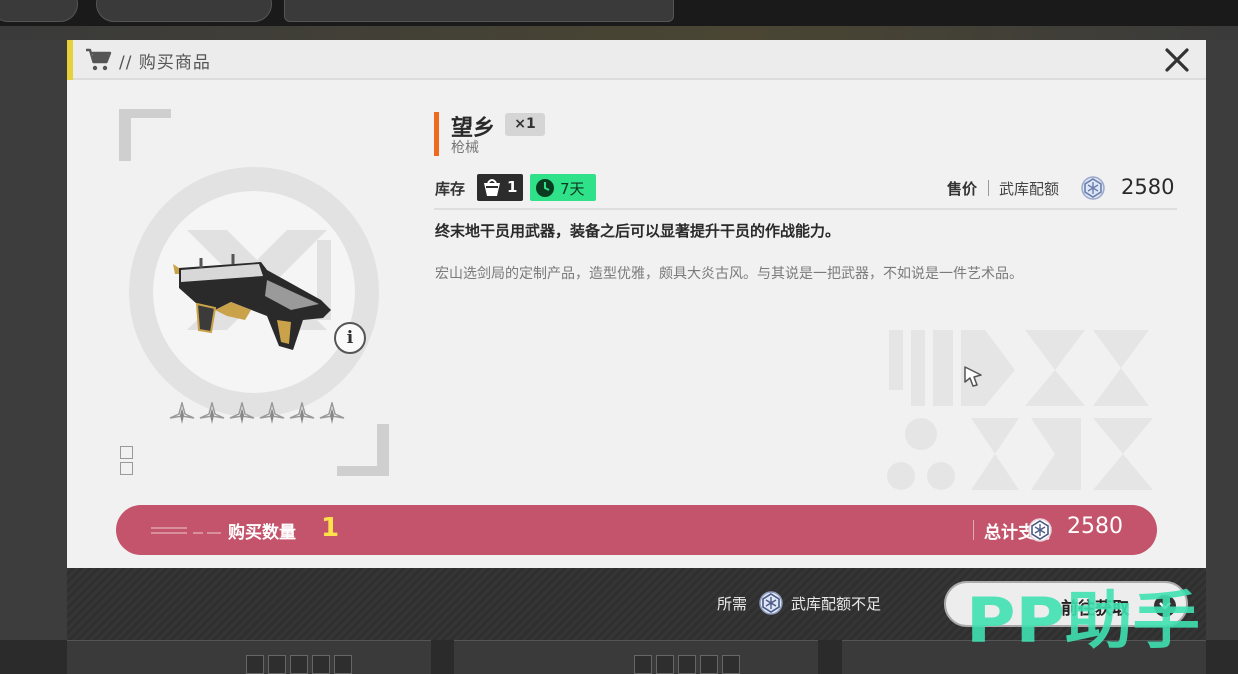 The image size is (1238, 674). Describe the element at coordinates (450, 189) in the screenshot. I see `stock-label: 库存` at that location.